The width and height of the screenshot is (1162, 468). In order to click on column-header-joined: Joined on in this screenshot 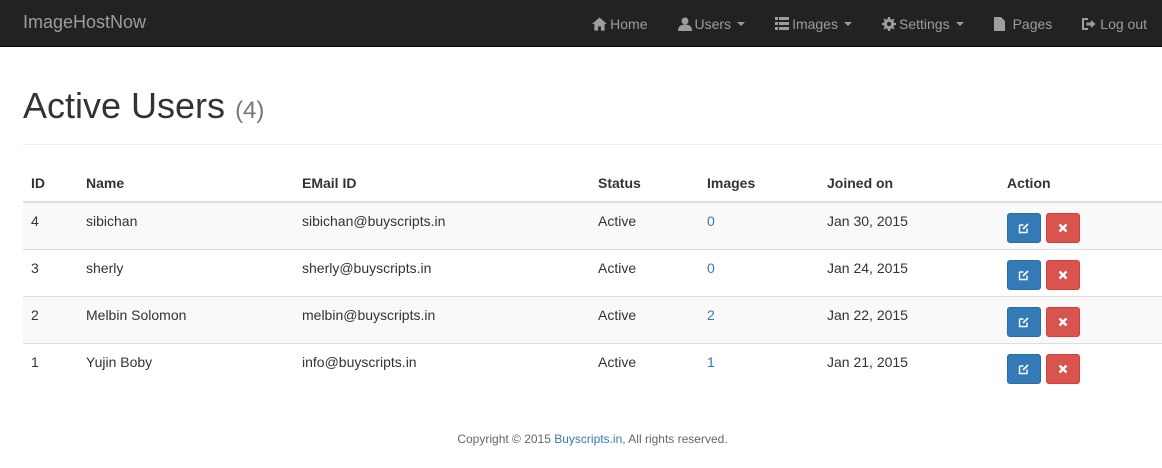, I will do `click(909, 183)`.